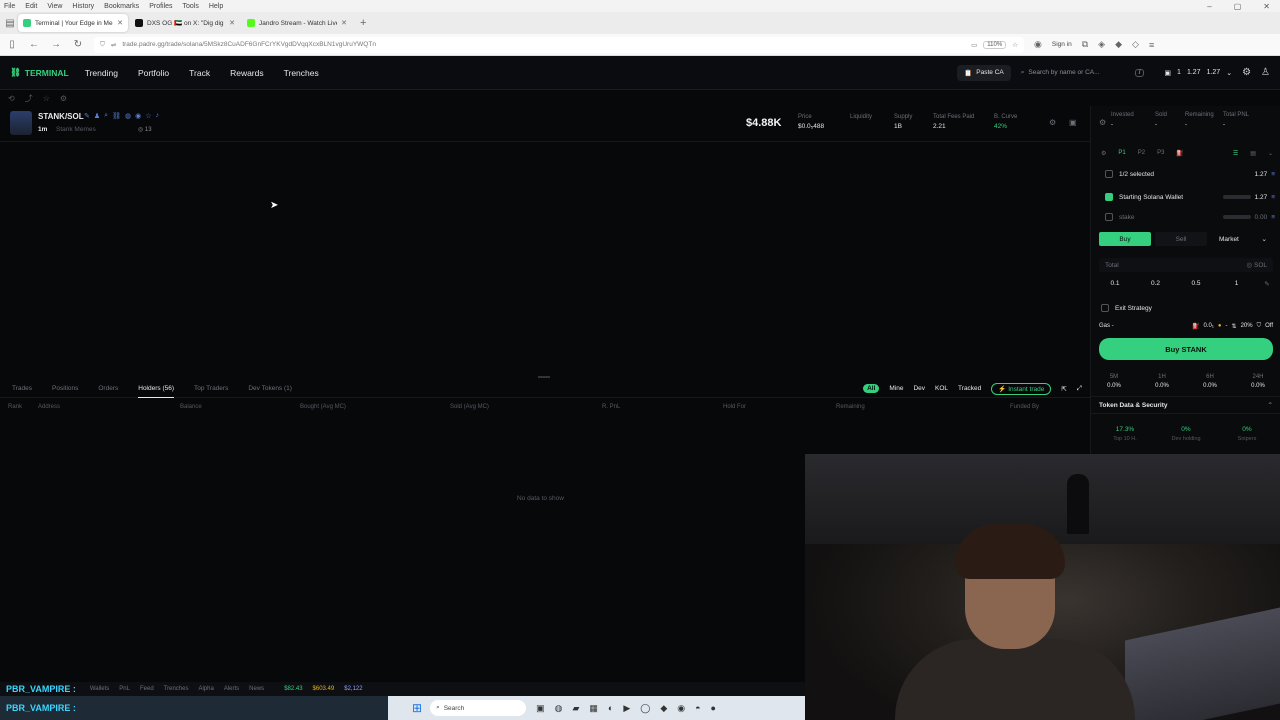  What do you see at coordinates (54, 6) in the screenshot?
I see `menu-view: View` at bounding box center [54, 6].